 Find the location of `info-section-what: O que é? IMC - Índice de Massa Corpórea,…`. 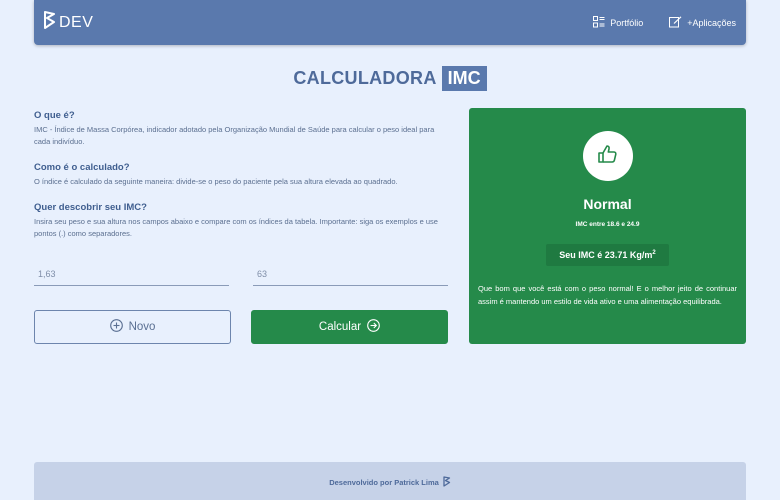

info-section-what: O que é? IMC - Índice de Massa Corpórea,… is located at coordinates (240, 129).